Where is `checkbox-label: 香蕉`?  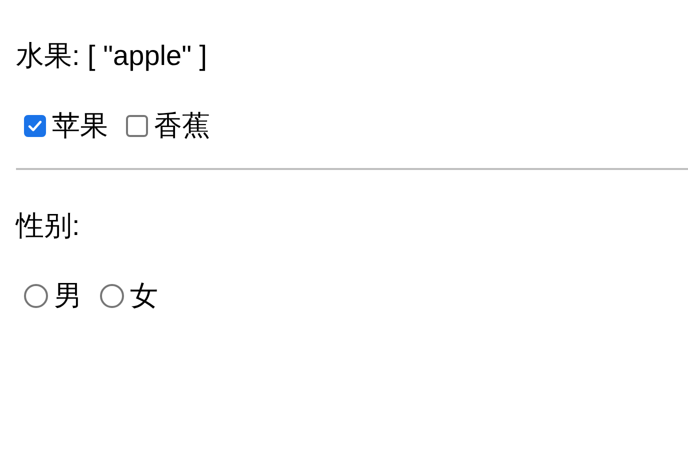
checkbox-label: 香蕉 is located at coordinates (182, 126).